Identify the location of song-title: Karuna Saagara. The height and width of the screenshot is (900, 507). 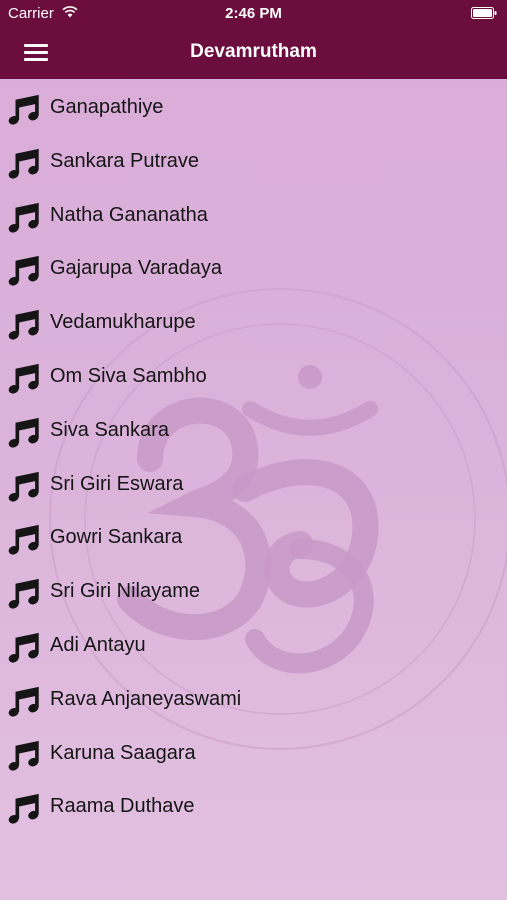
(123, 752).